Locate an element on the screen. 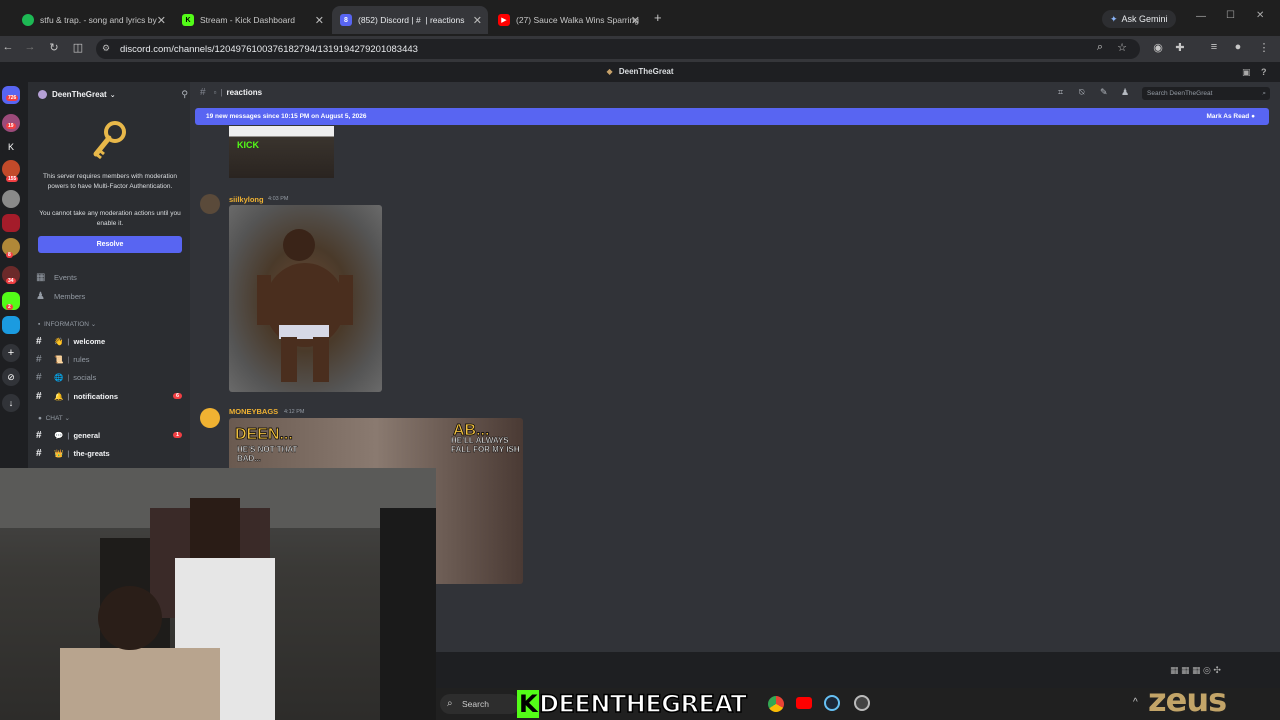  mark-as-read-label: Mark As Read is located at coordinates (1228, 116).